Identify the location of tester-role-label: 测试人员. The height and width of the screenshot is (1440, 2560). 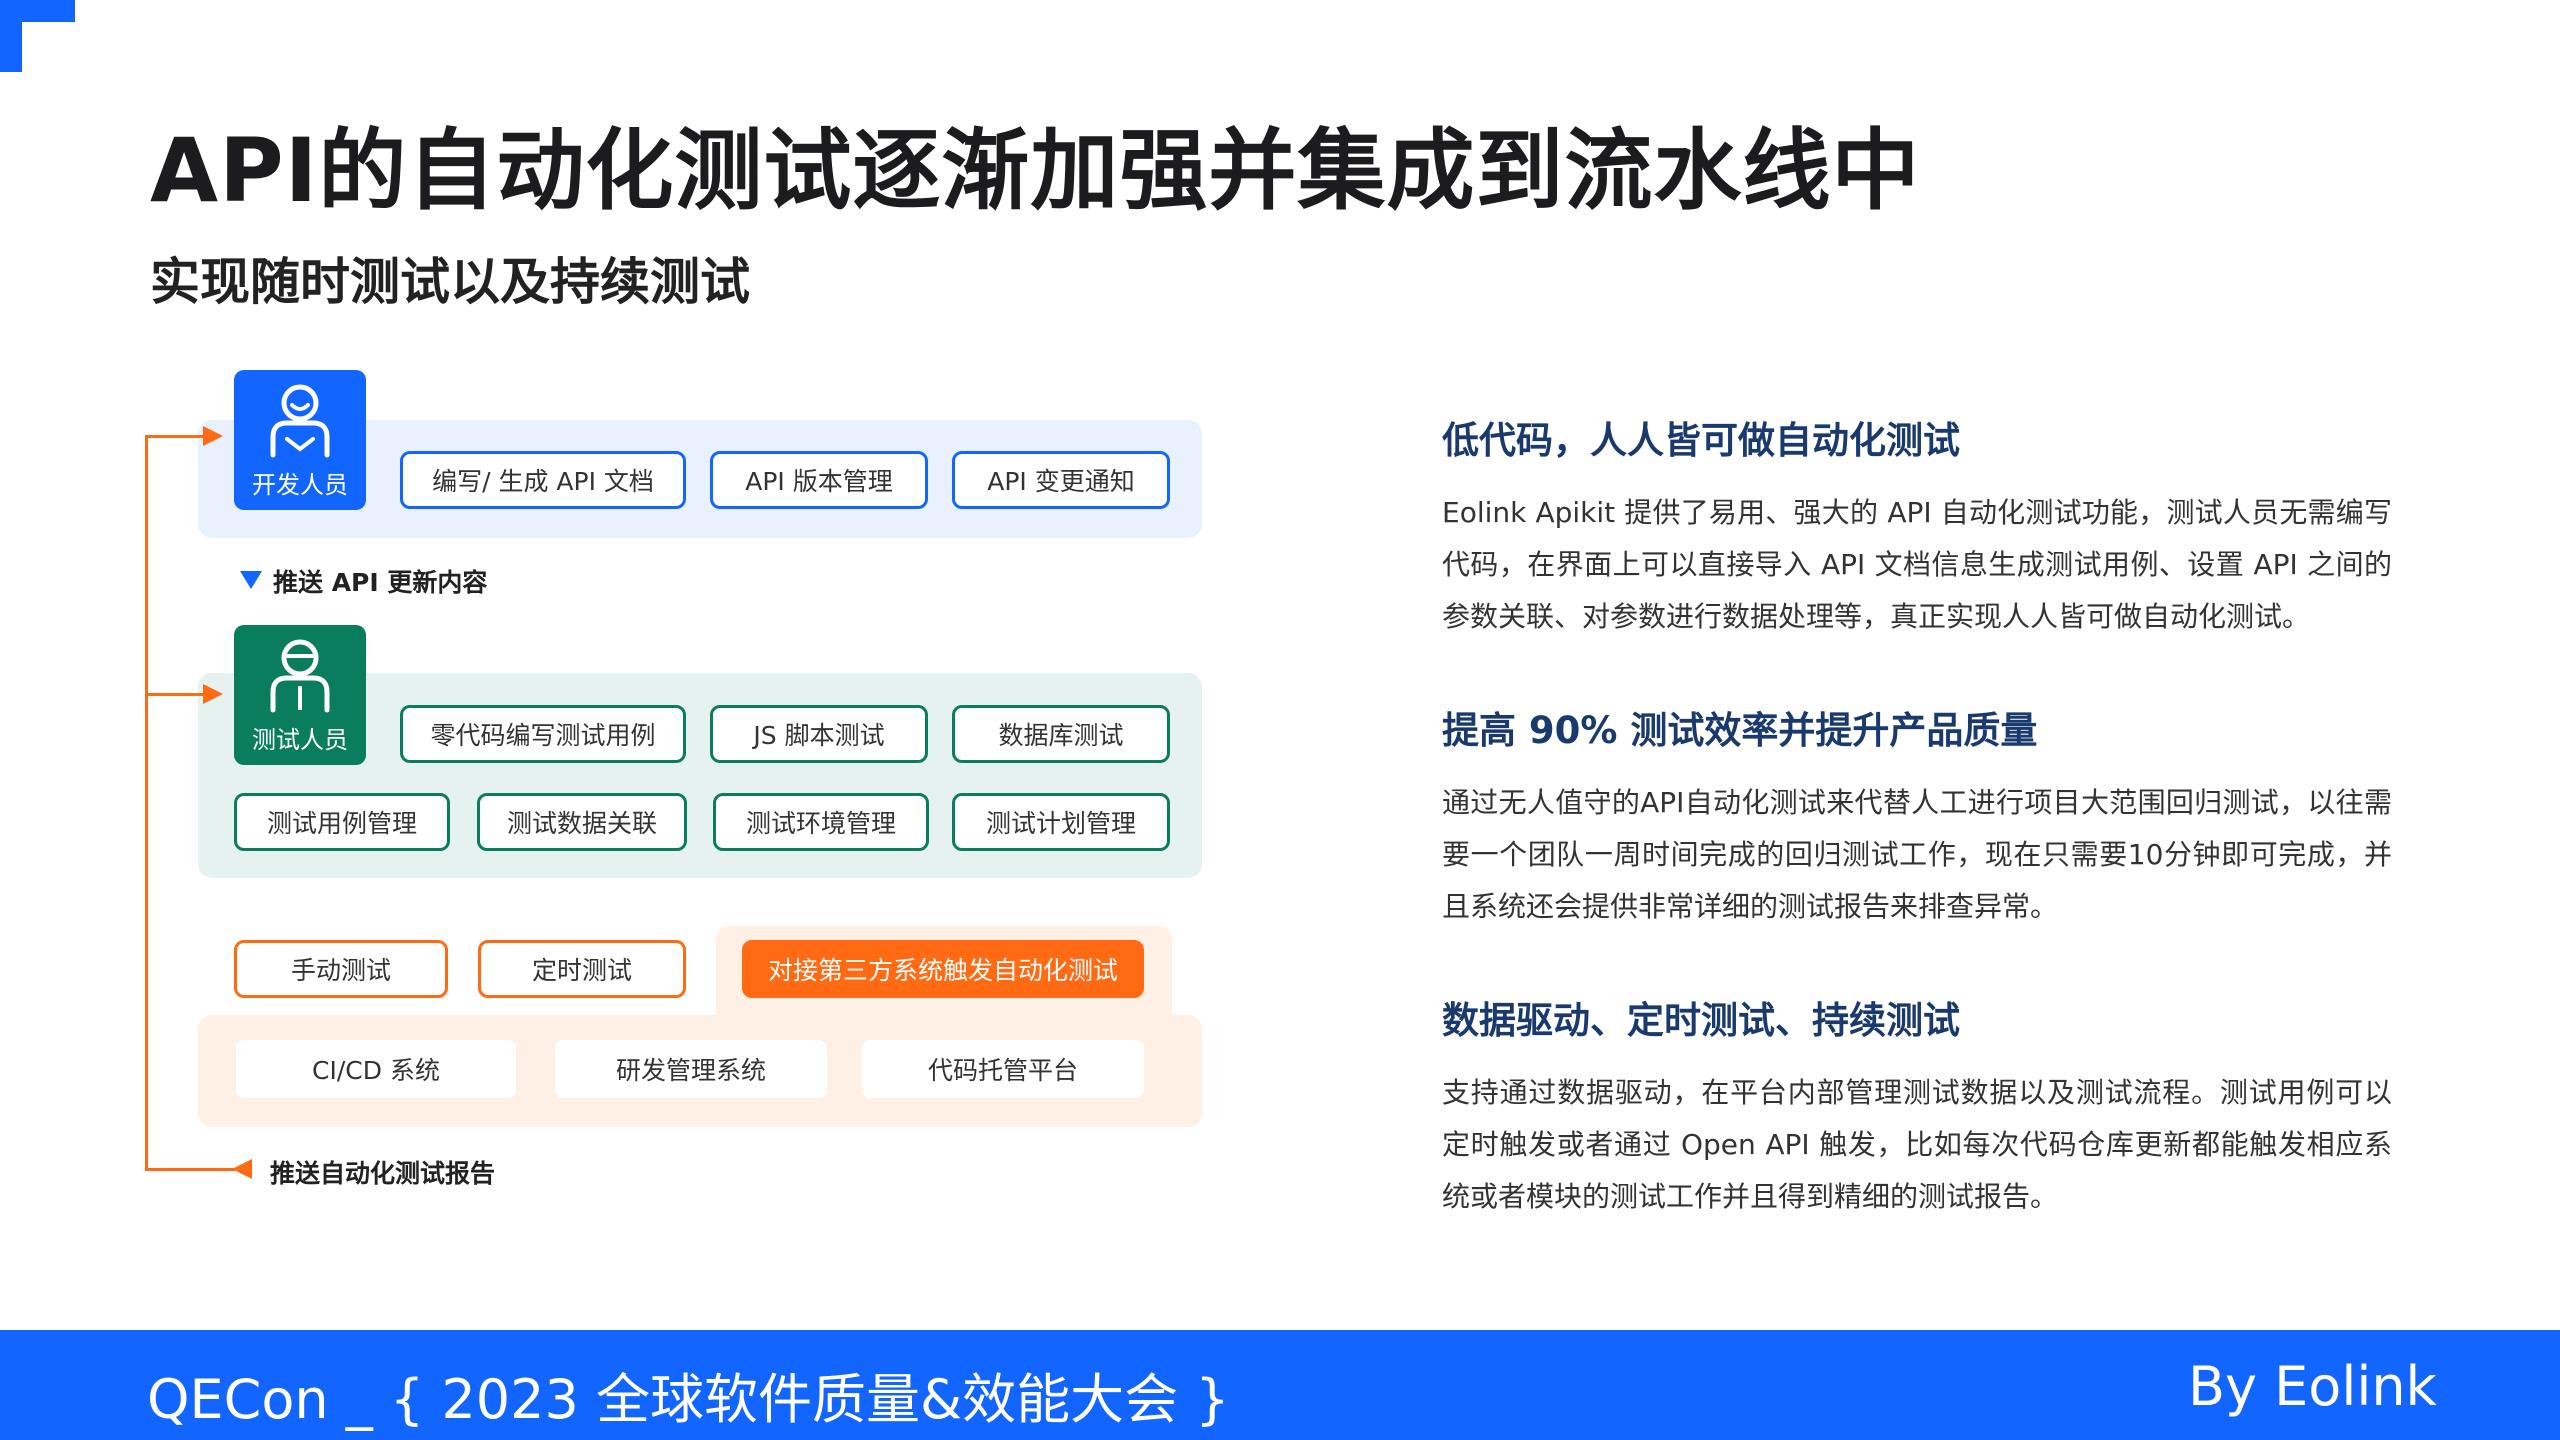
(300, 740).